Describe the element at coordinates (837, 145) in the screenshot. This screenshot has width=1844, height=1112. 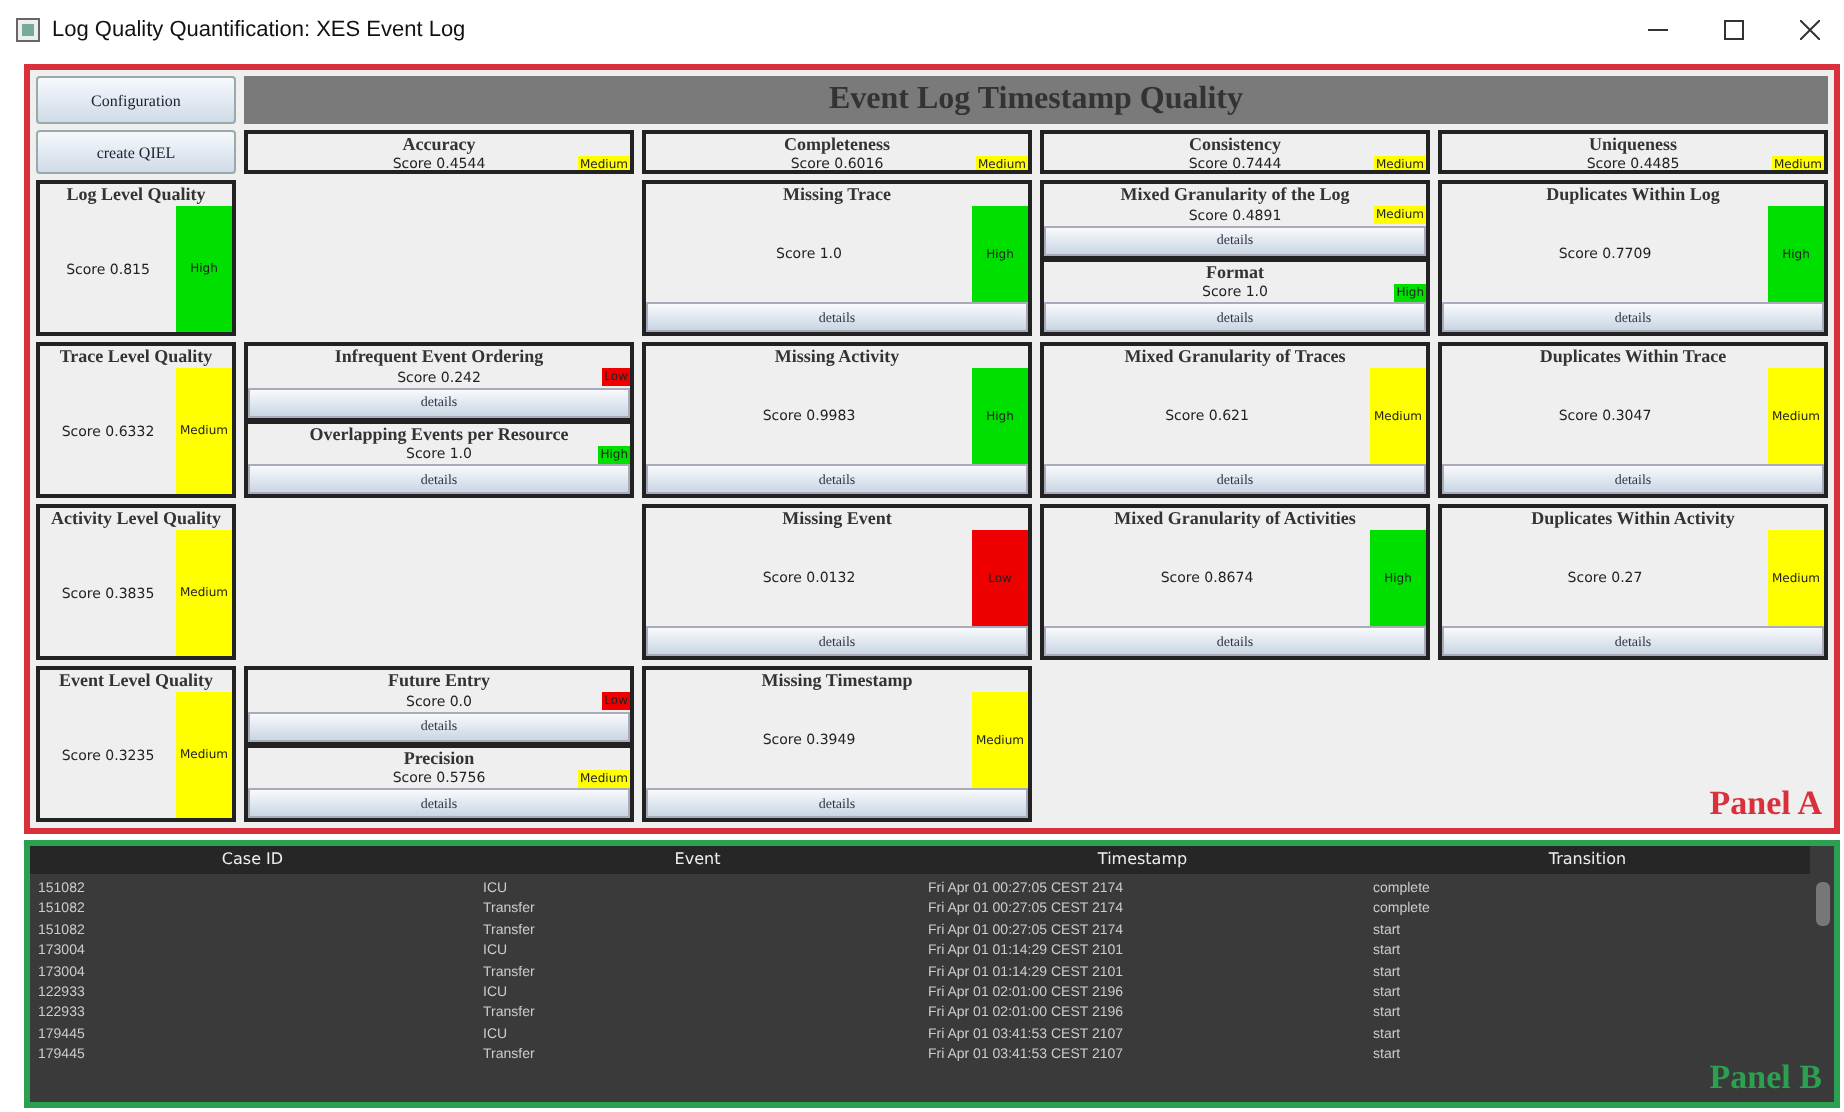
I see `dimension-title: Completeness` at that location.